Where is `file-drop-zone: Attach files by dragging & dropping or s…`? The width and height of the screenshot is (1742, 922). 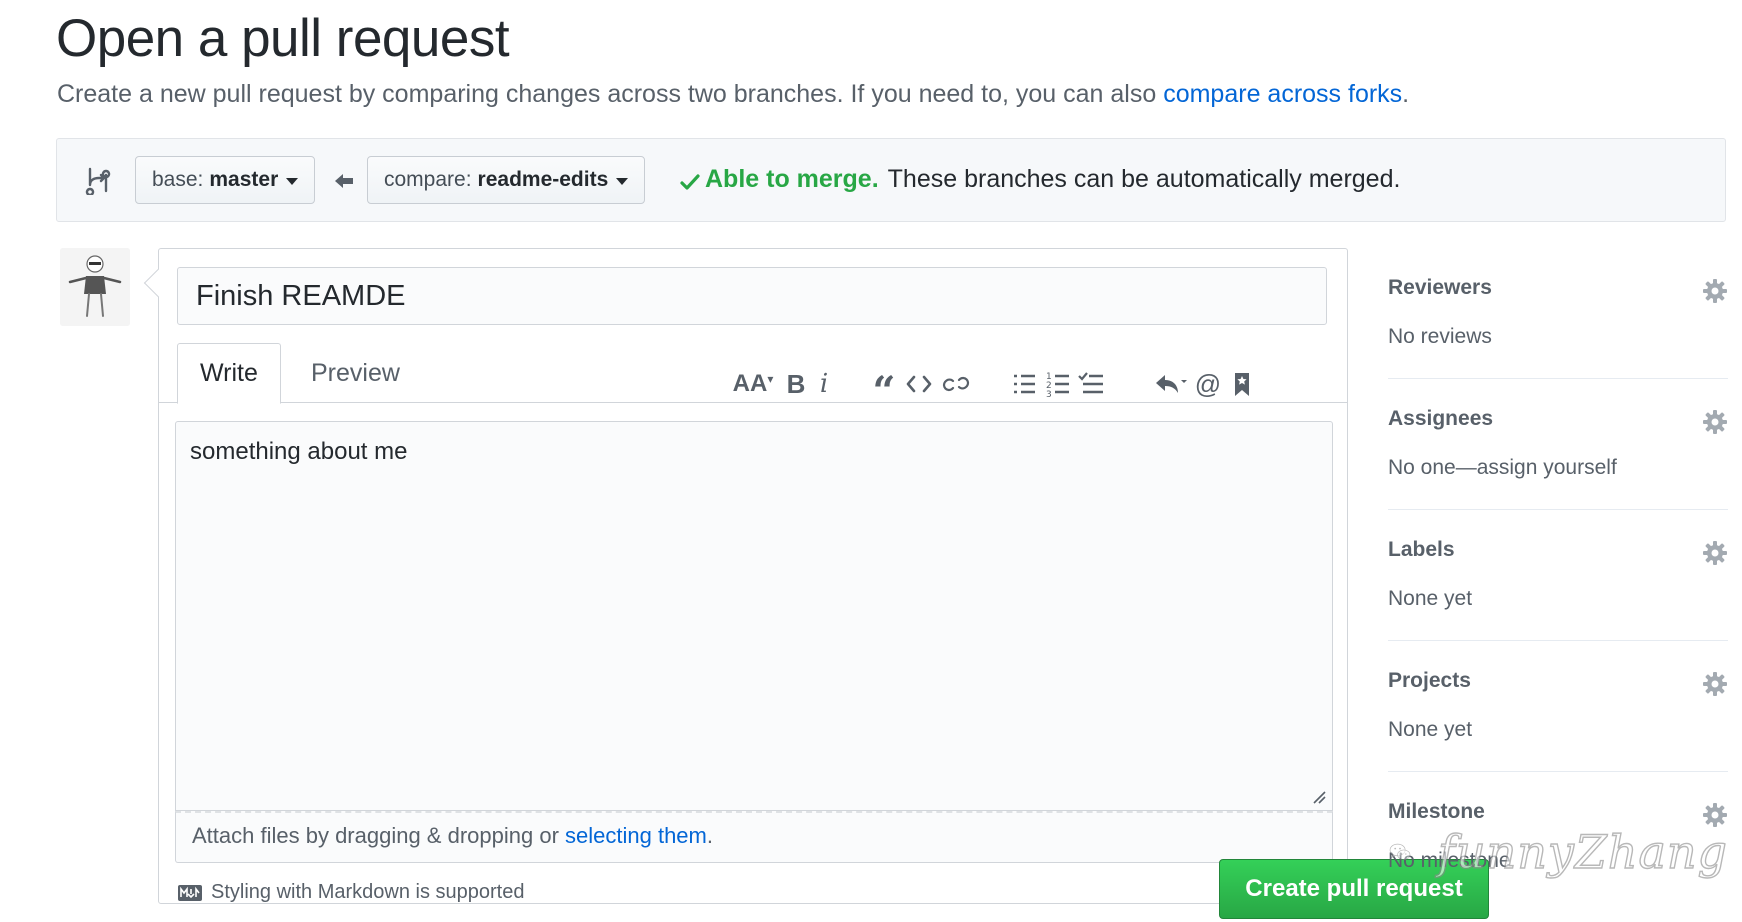
file-drop-zone: Attach files by dragging & dropping or s… is located at coordinates (754, 837).